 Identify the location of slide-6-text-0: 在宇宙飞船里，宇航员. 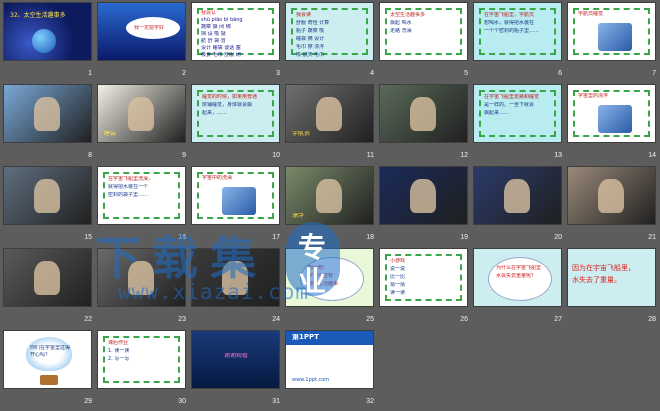
(509, 15).